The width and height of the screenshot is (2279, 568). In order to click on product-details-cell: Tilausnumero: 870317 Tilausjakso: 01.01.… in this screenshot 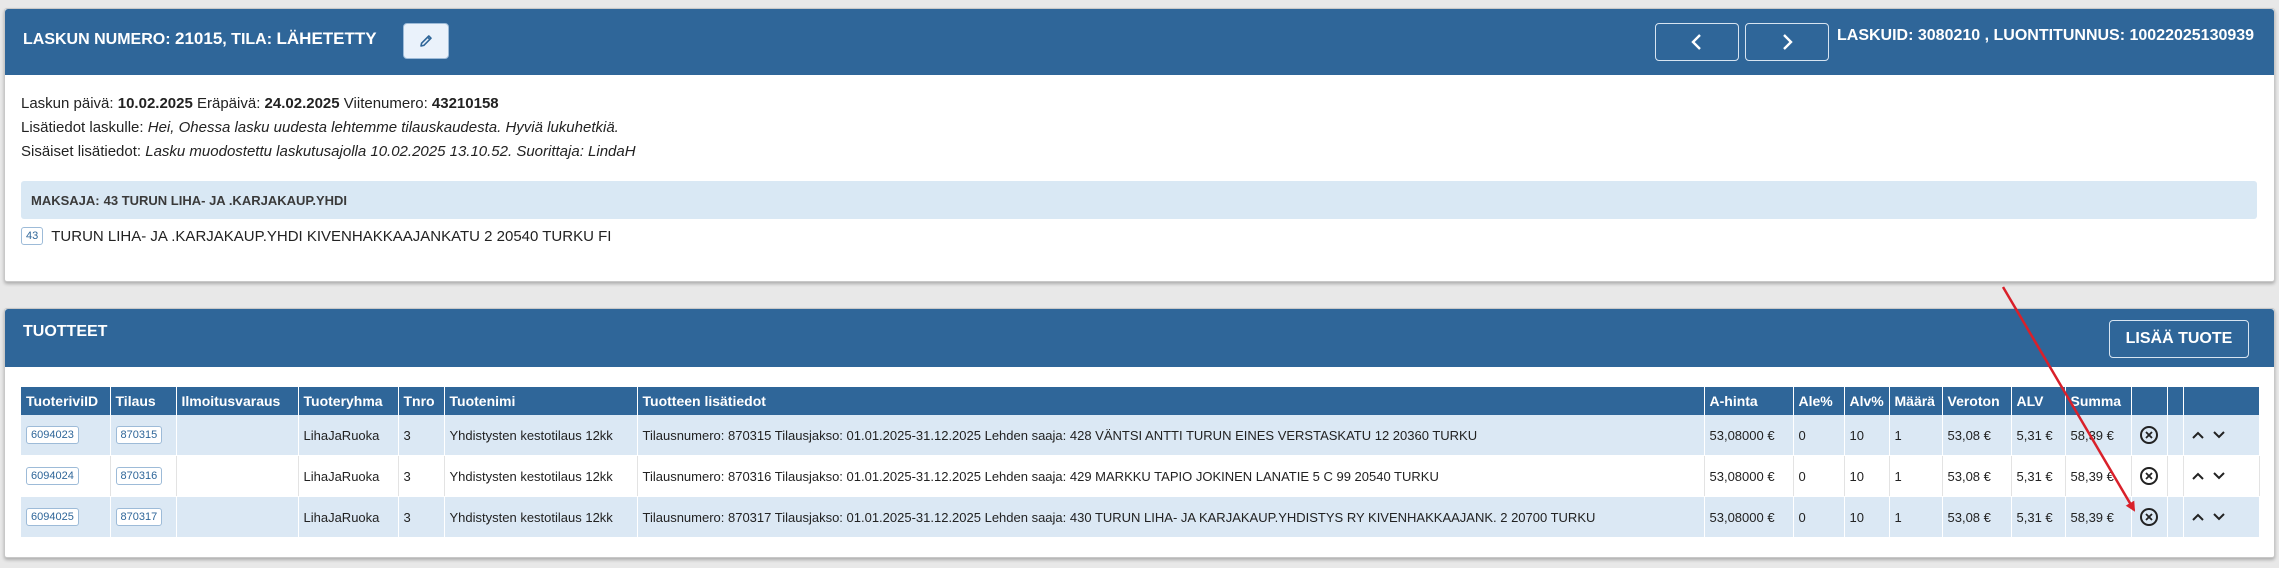, I will do `click(1171, 517)`.